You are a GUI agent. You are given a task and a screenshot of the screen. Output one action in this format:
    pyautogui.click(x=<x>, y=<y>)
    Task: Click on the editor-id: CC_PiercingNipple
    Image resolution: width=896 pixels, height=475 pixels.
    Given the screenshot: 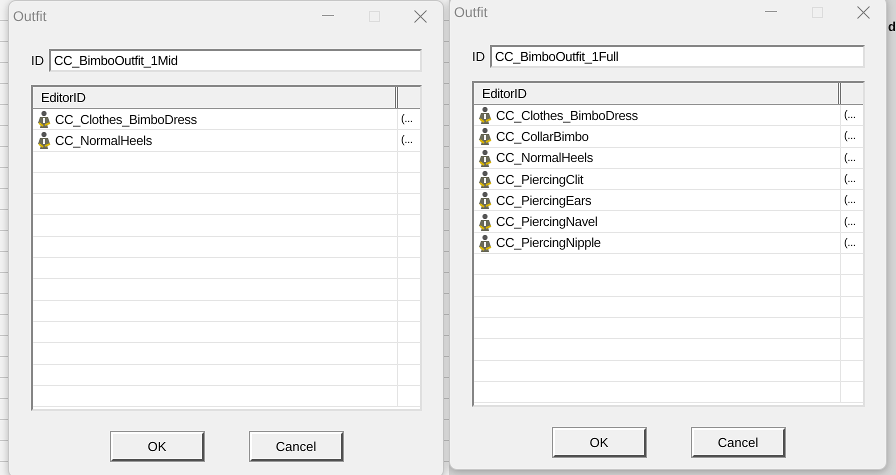 What is the action you would take?
    pyautogui.click(x=548, y=242)
    